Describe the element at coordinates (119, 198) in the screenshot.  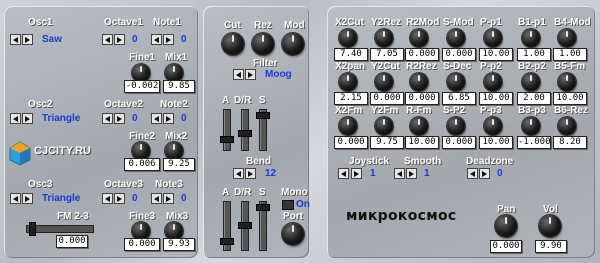
I see `octave3-up-button` at that location.